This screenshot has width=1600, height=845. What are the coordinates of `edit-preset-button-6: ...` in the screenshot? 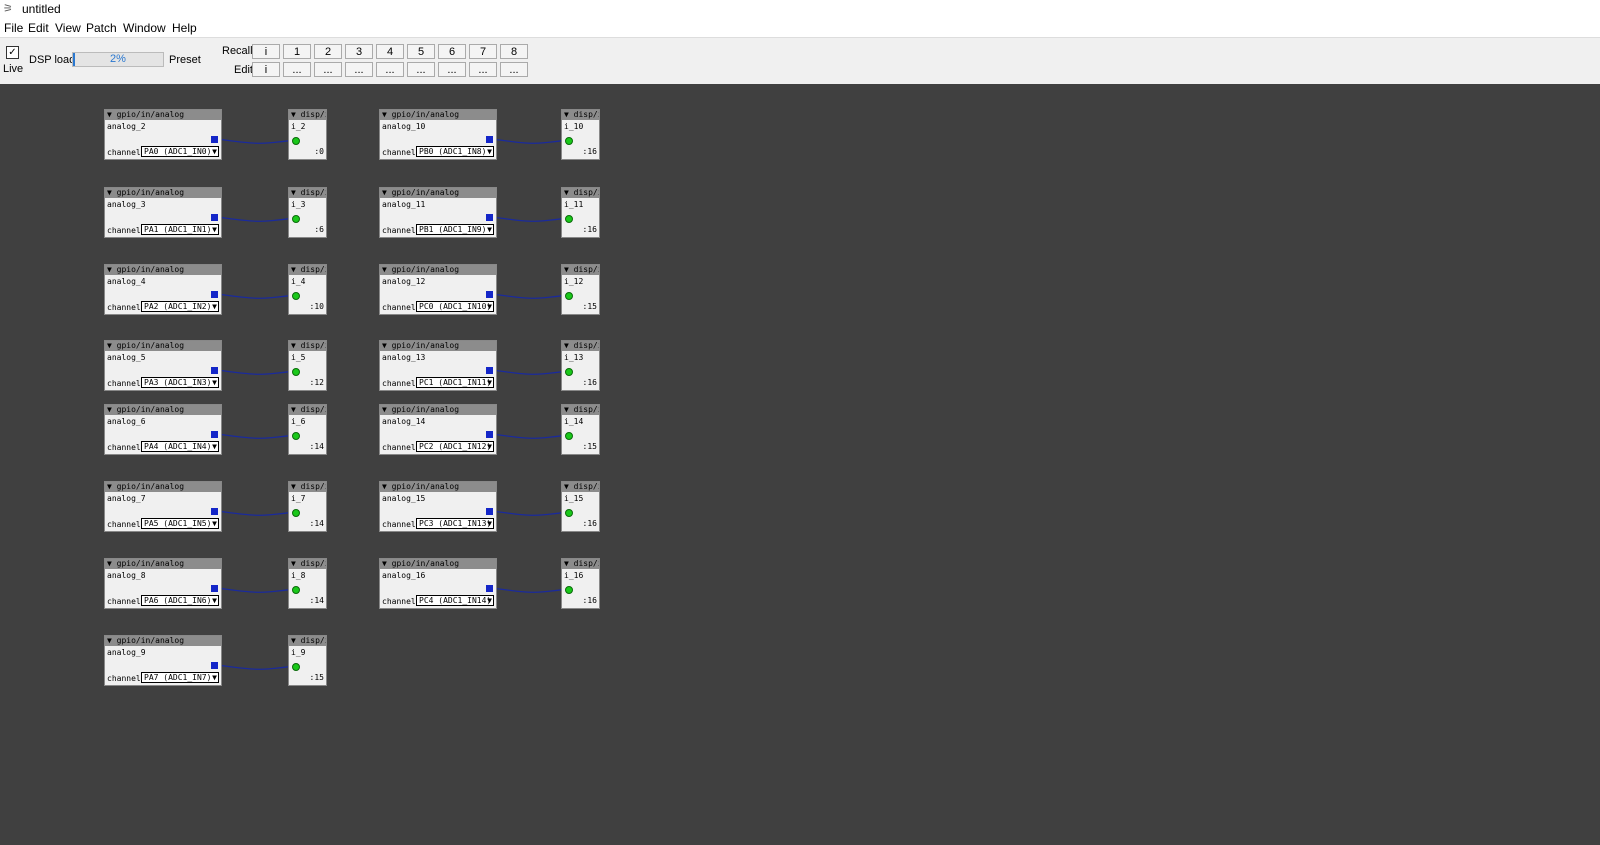 It's located at (452, 69).